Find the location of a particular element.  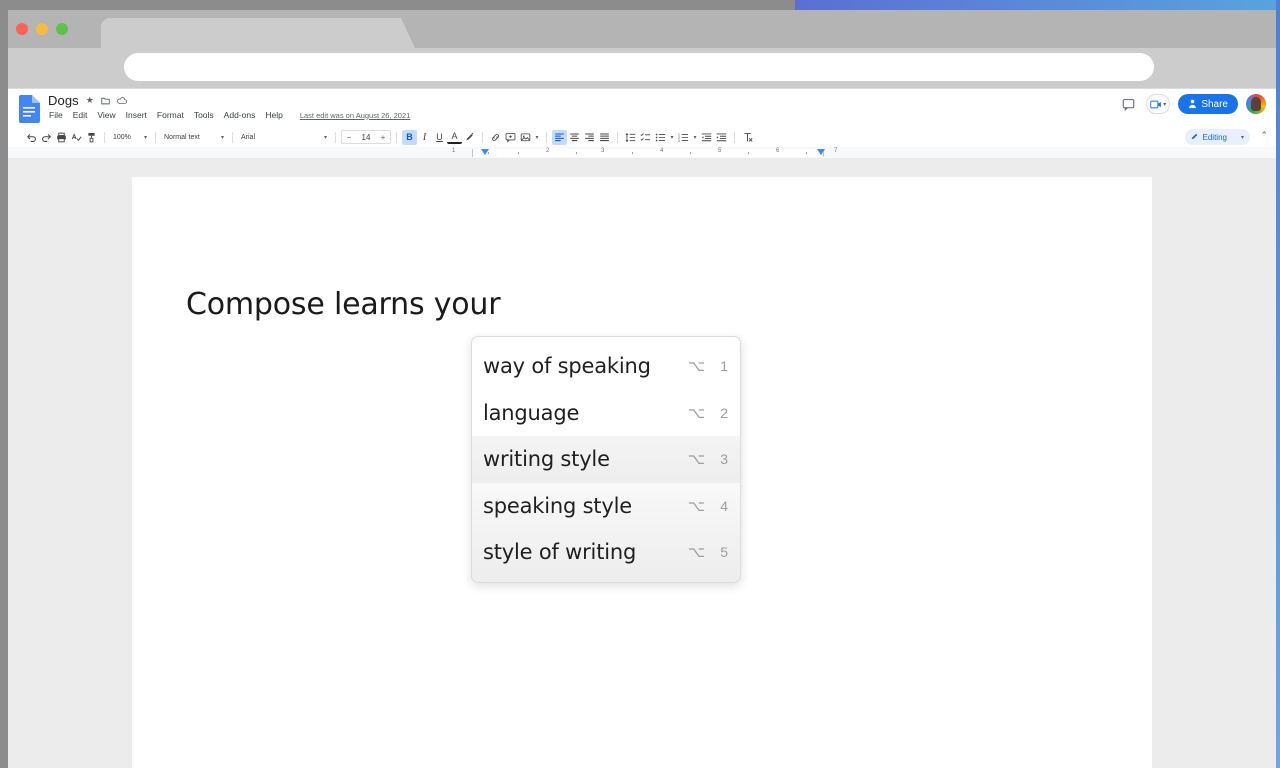

docs-header-actions: ▾ Share is located at coordinates (1192, 104).